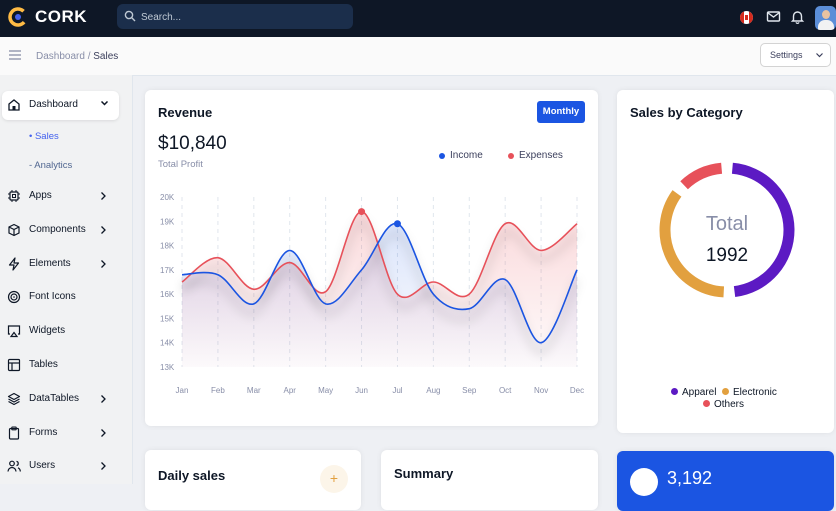 Image resolution: width=836 pixels, height=511 pixels. Describe the element at coordinates (52, 296) in the screenshot. I see `sidebar-item-label: Font Icons` at that location.